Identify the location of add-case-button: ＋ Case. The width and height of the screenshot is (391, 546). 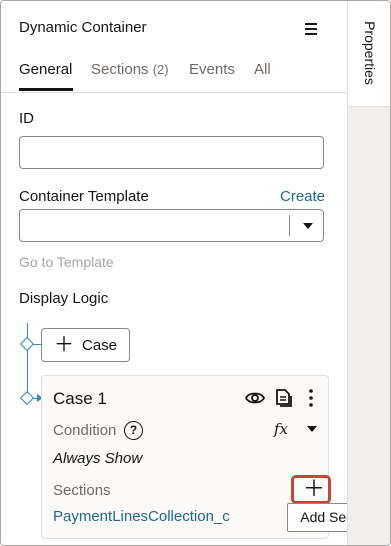
(85, 345).